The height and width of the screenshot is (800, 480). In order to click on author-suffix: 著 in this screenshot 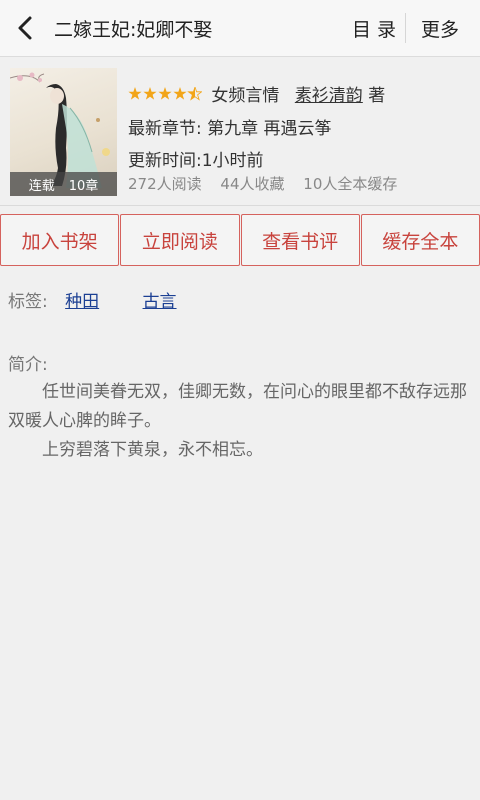, I will do `click(377, 96)`.